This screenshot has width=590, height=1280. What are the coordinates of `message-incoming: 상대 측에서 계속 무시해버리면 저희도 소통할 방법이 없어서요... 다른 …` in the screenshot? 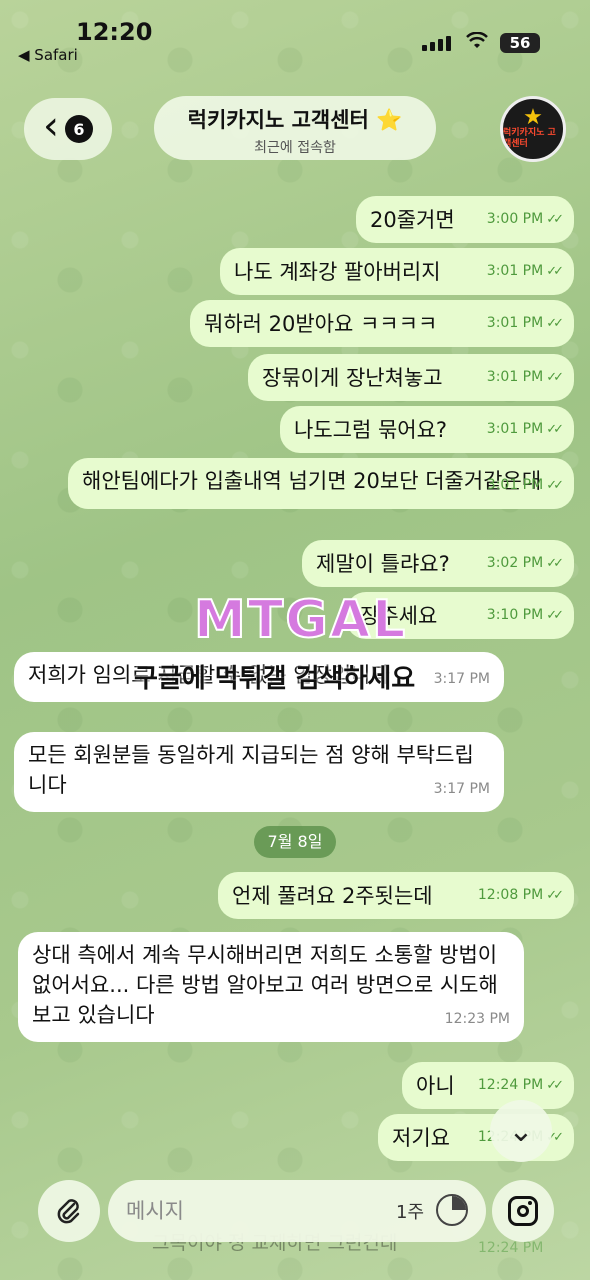 It's located at (271, 987).